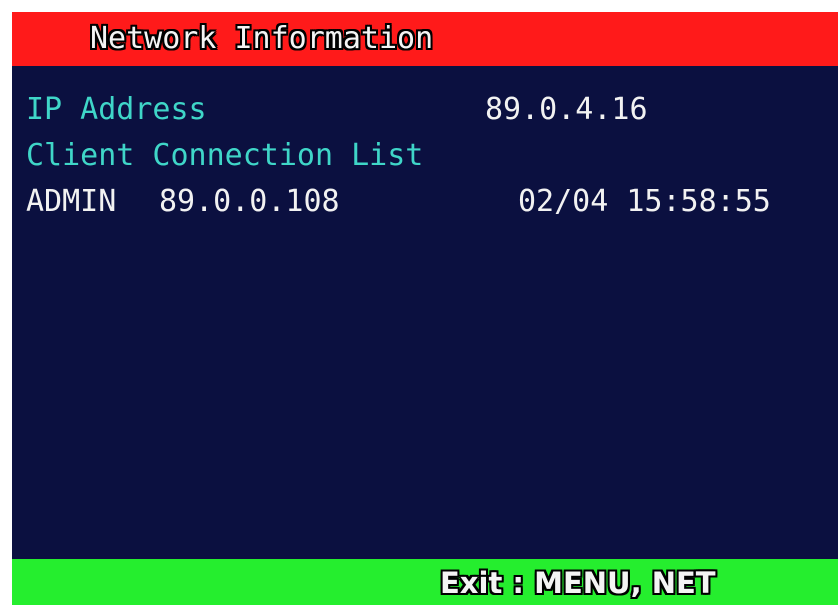 Image resolution: width=838 pixels, height=605 pixels. Describe the element at coordinates (566, 109) in the screenshot. I see `ip-address-value: 89.0.4.16` at that location.